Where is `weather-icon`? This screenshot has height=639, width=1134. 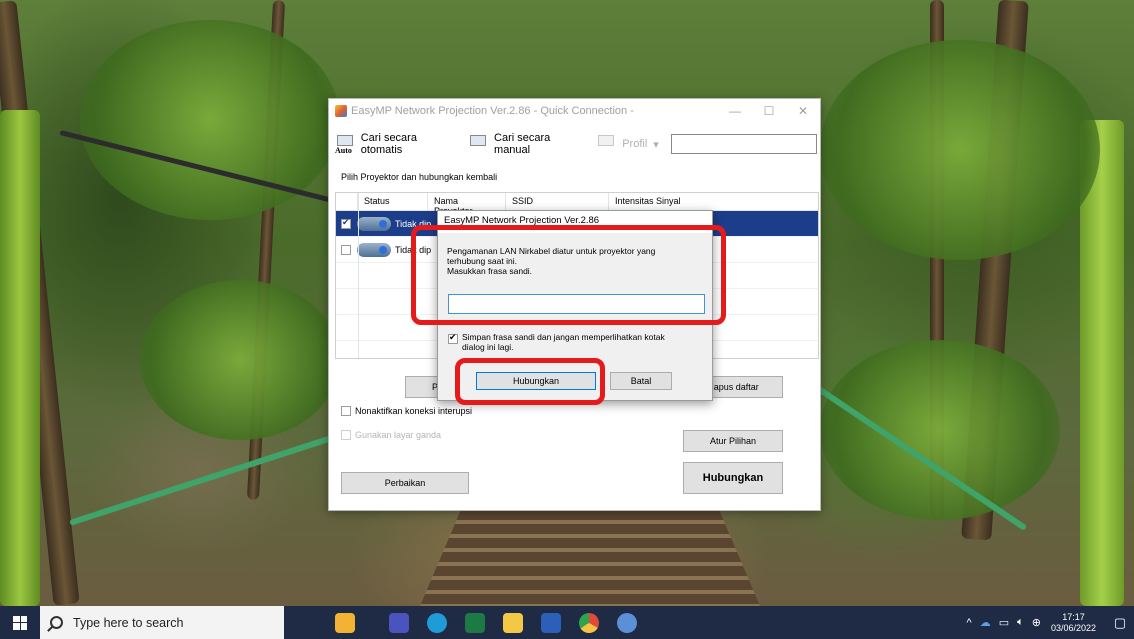
weather-icon is located at coordinates (345, 622).